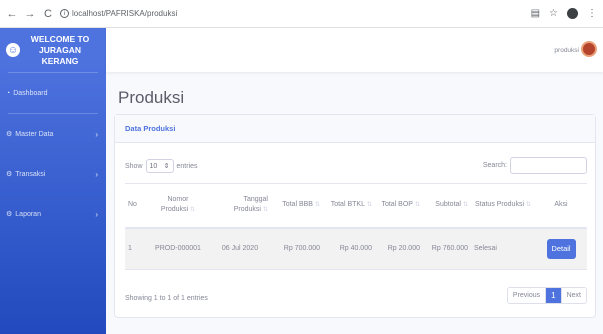 The image size is (603, 334). I want to click on sidebar-item-label: Laporan, so click(28, 214).